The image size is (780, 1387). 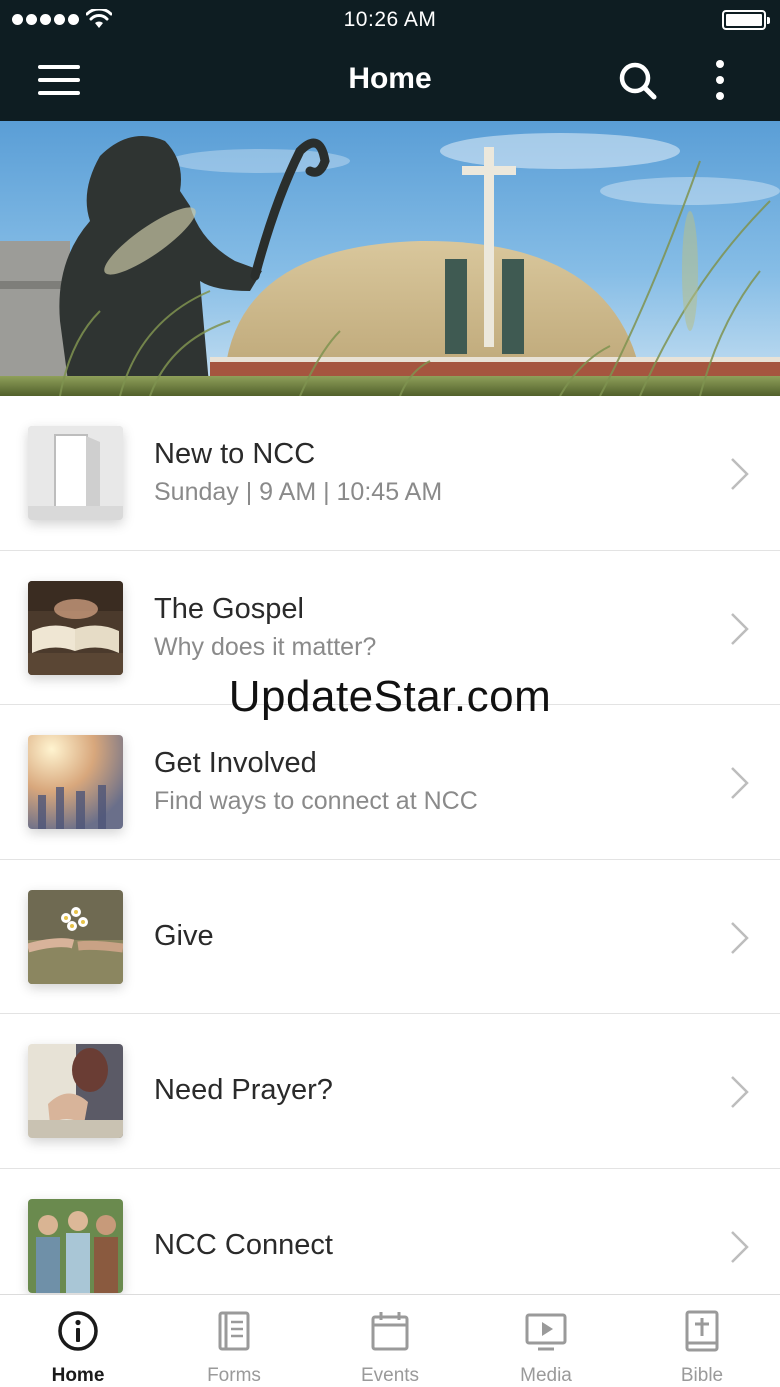 What do you see at coordinates (746, 20) in the screenshot?
I see `battery-icon` at bounding box center [746, 20].